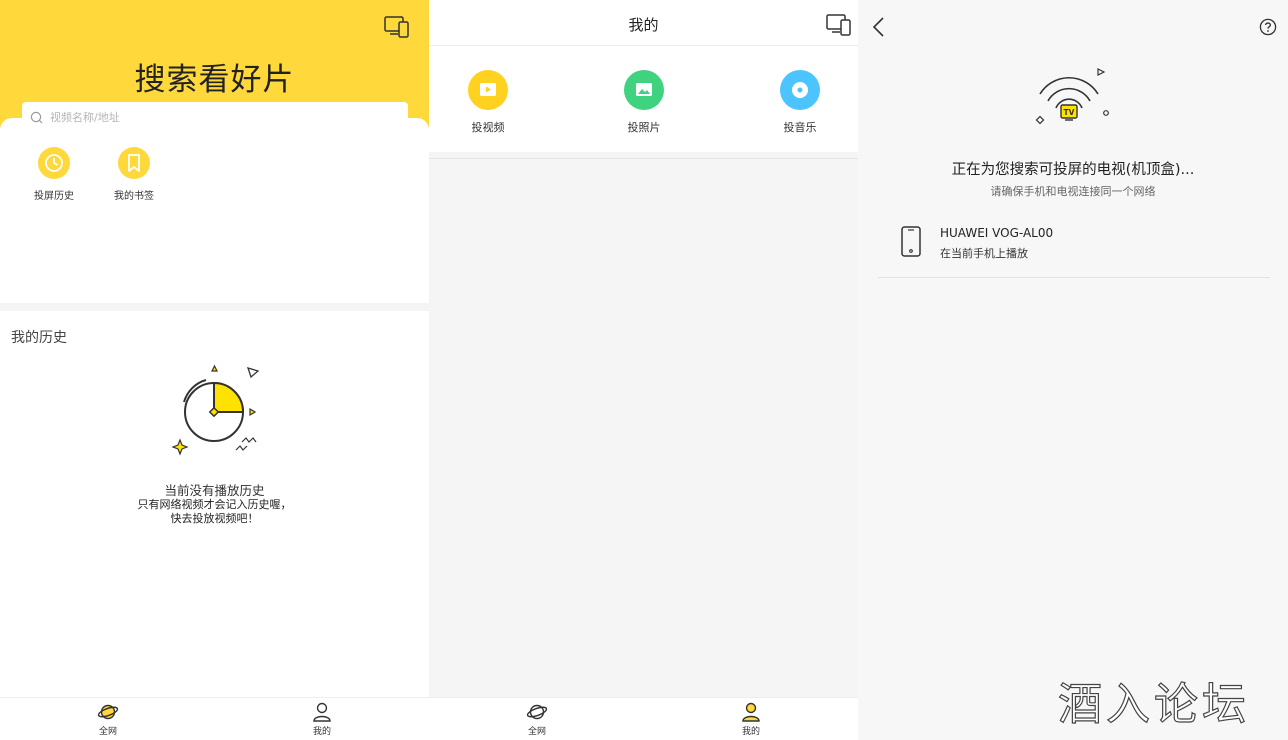 The image size is (1288, 740). What do you see at coordinates (800, 127) in the screenshot?
I see `action-label: 投音乐` at bounding box center [800, 127].